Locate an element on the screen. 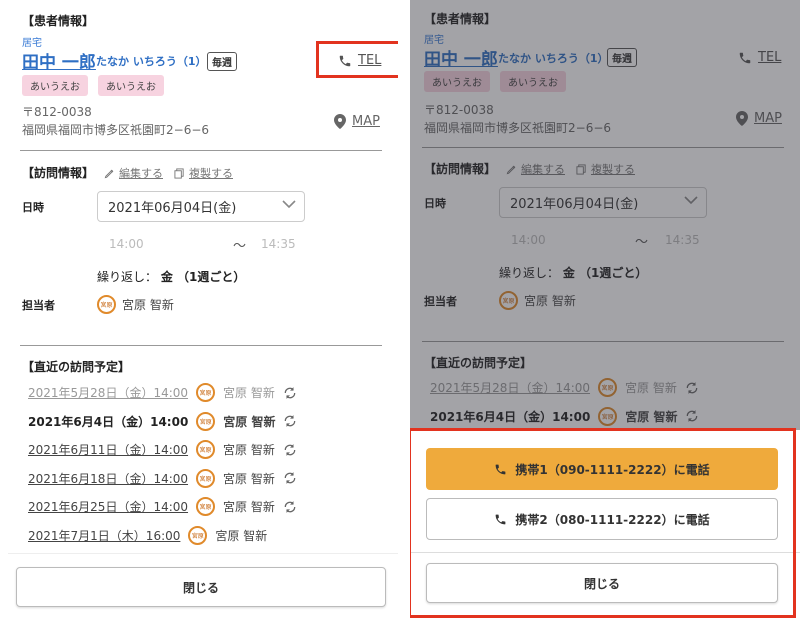 The image size is (800, 627). map-pin-icon is located at coordinates (340, 121).